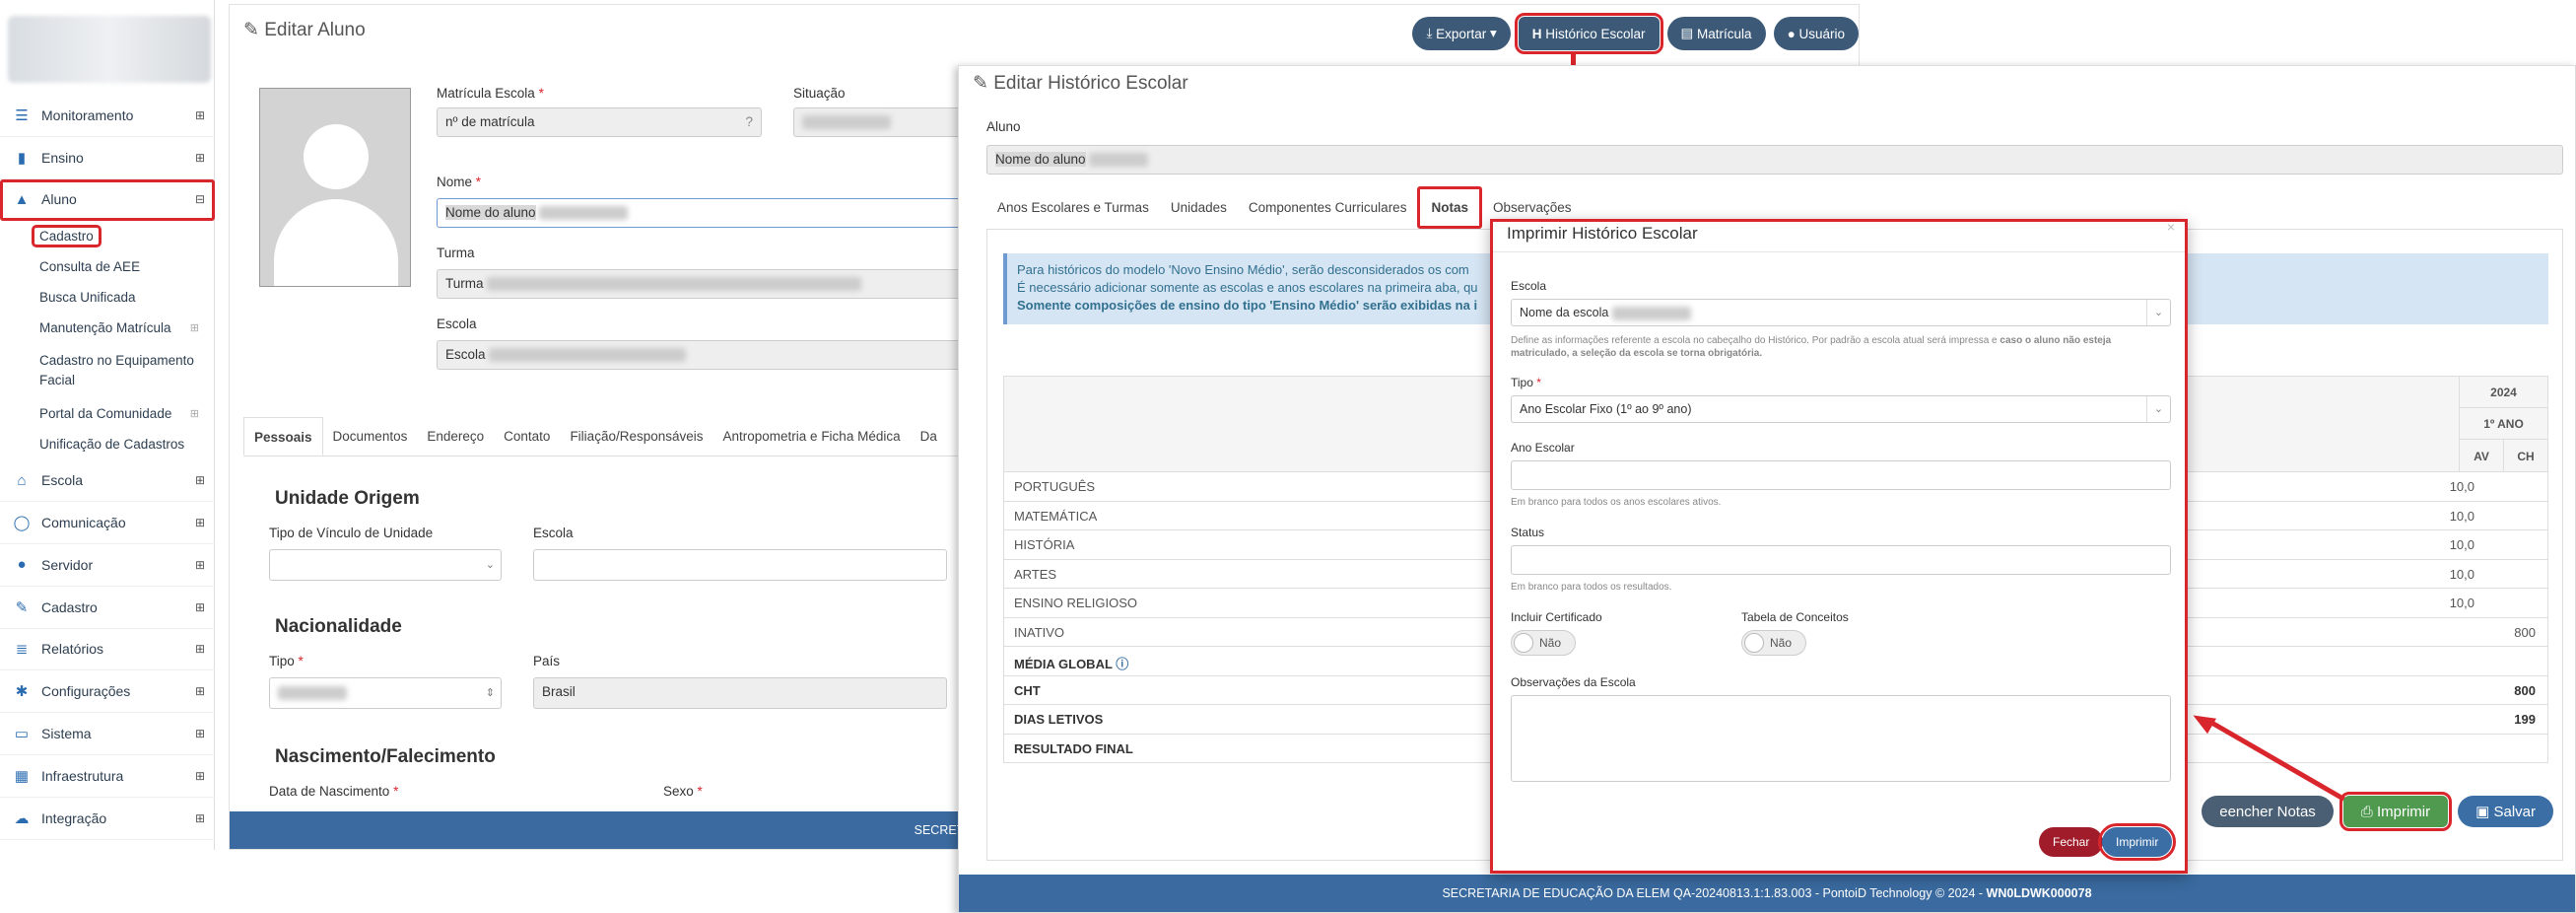  What do you see at coordinates (559, 691) in the screenshot?
I see `field-value: Brasil` at bounding box center [559, 691].